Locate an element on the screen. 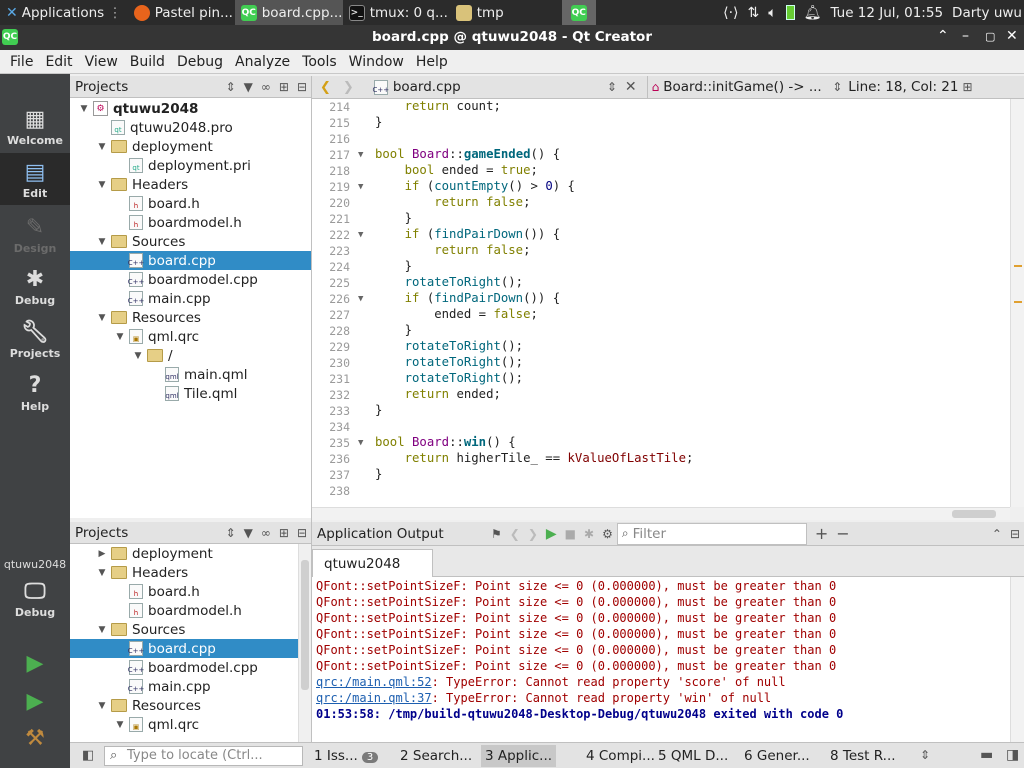 The image size is (1024, 768). kit-selector: 🖵︎ Debug is located at coordinates (35, 598).